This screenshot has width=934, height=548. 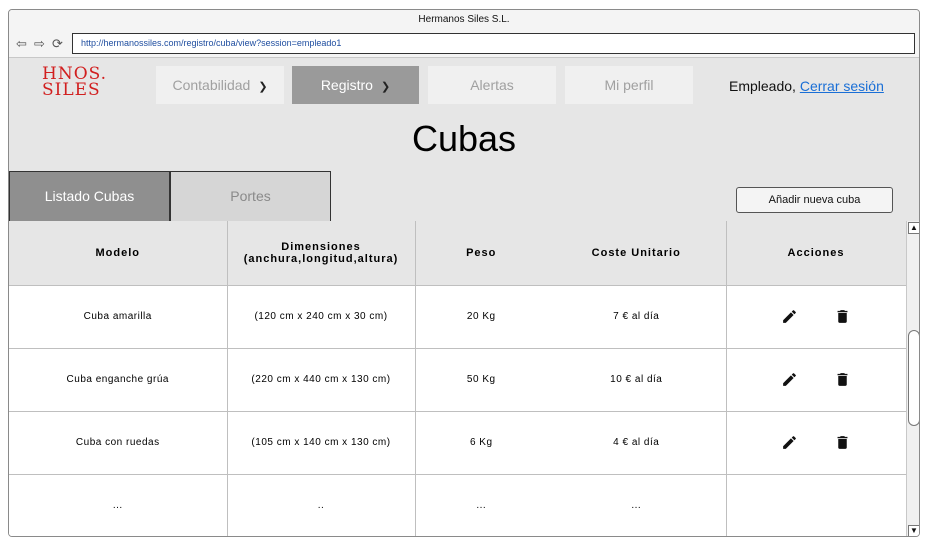 I want to click on page-title: Cubas, so click(x=464, y=138).